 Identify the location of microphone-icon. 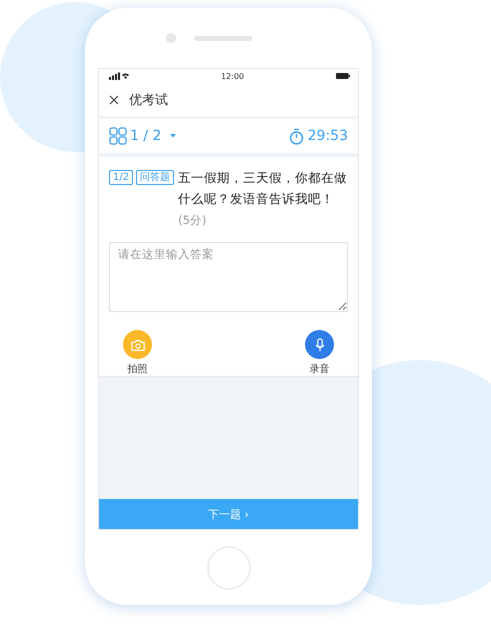
(319, 345).